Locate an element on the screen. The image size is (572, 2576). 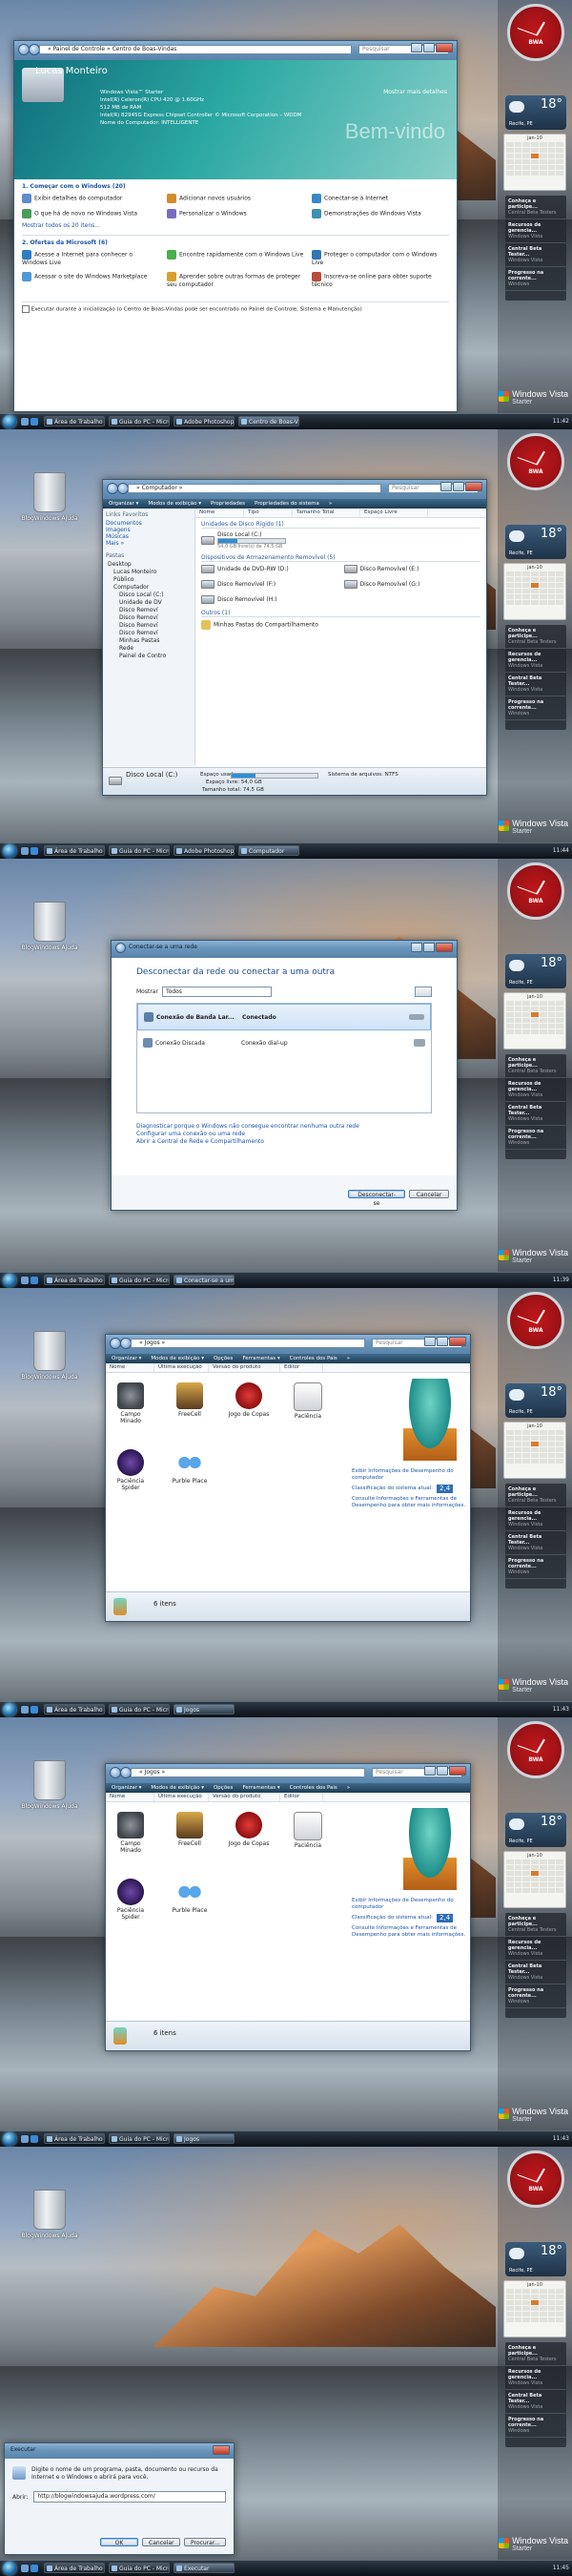
tray-clock: 11:45 is located at coordinates (561, 2568).